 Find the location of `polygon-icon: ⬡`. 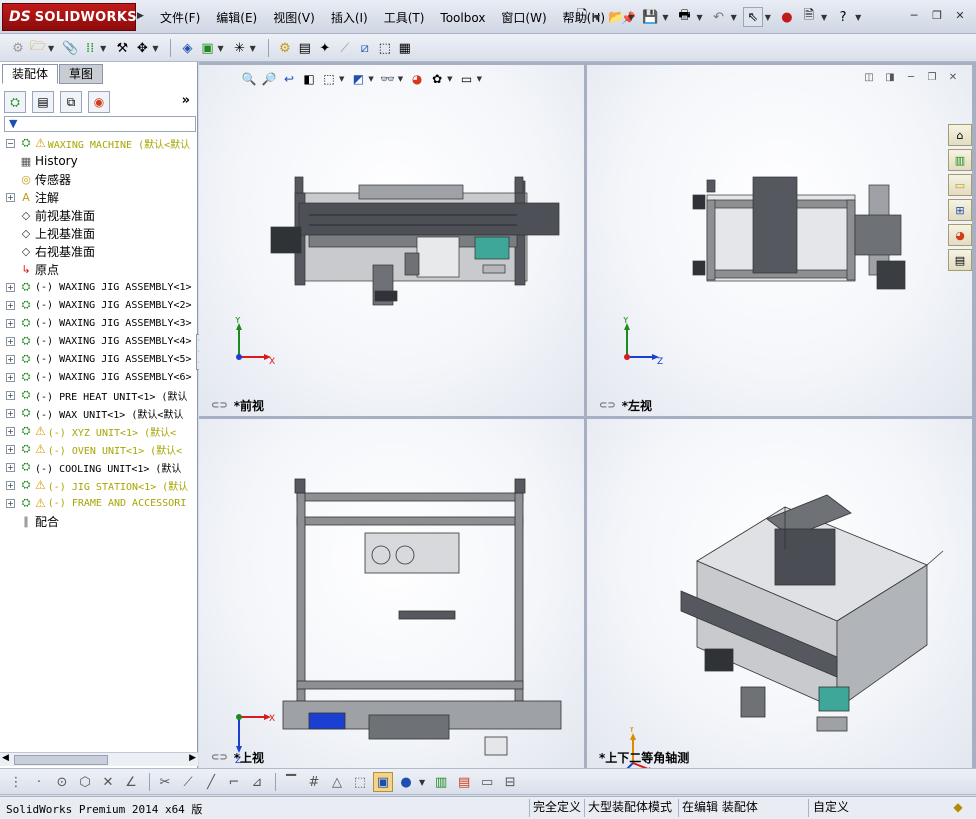

polygon-icon: ⬡ is located at coordinates (85, 782).